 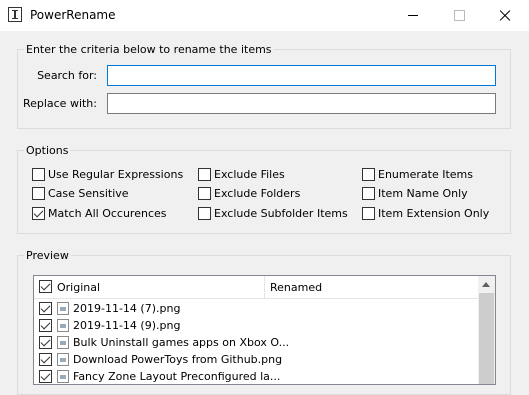 What do you see at coordinates (127, 308) in the screenshot?
I see `row-original-name: 2019-11-14 (7).png` at bounding box center [127, 308].